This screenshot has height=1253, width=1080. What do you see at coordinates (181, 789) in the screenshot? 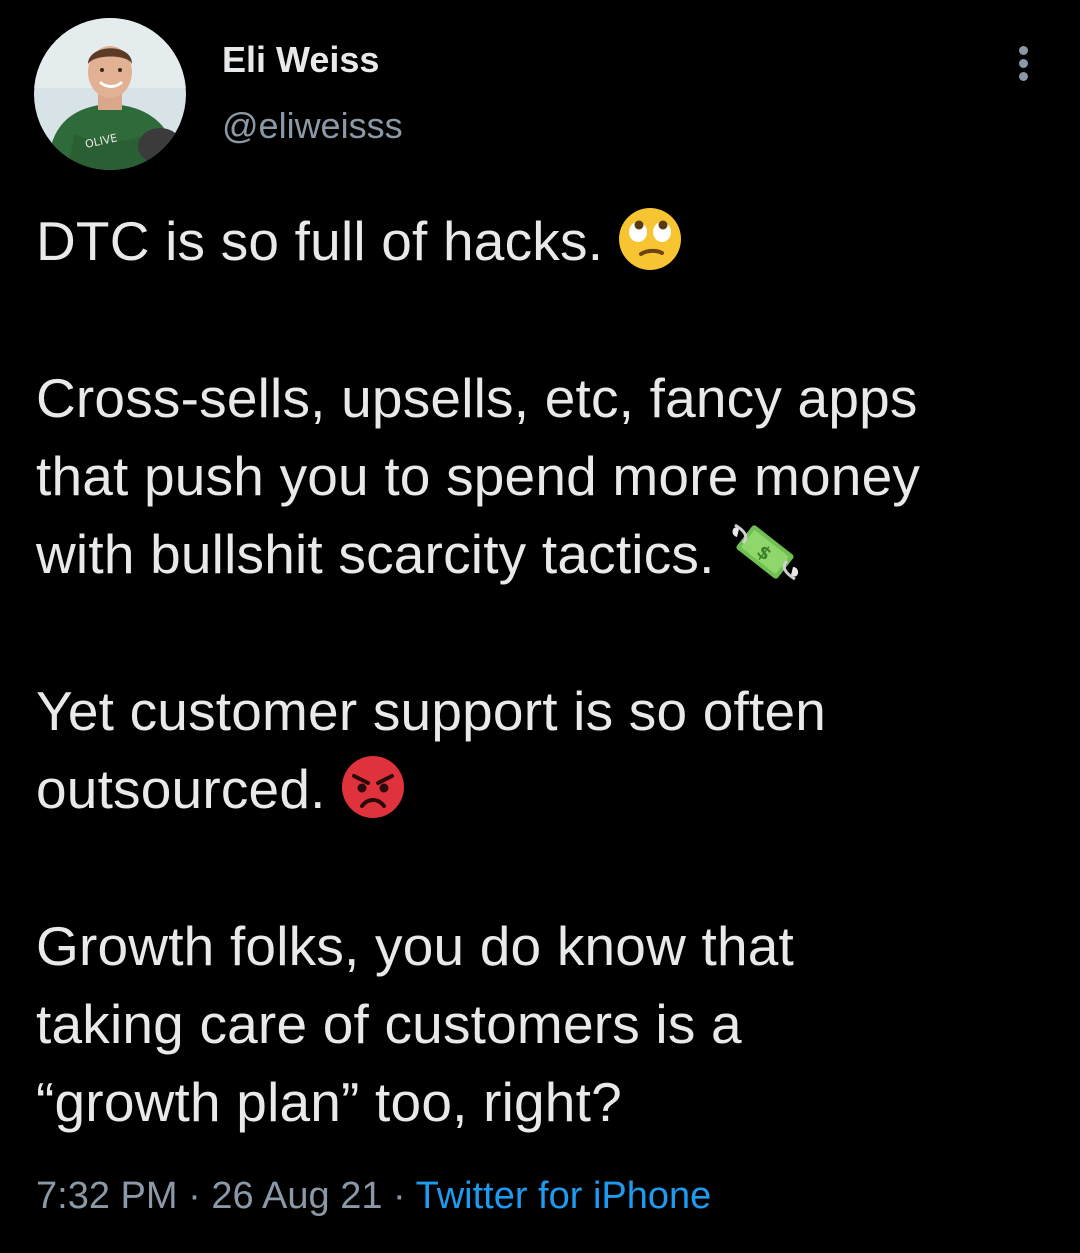
I see `tweet-line: outsourced.` at bounding box center [181, 789].